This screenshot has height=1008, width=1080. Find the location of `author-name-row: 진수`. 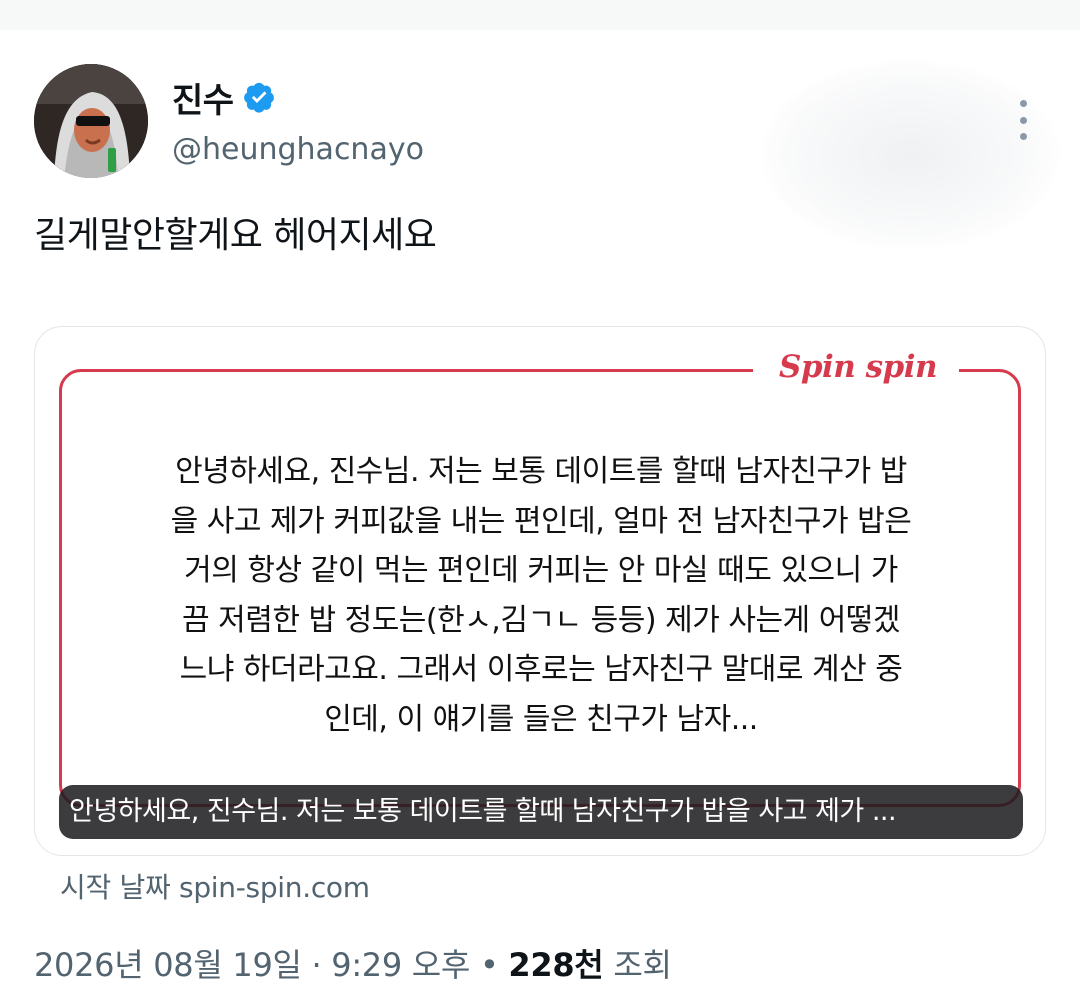

author-name-row: 진수 is located at coordinates (224, 97).